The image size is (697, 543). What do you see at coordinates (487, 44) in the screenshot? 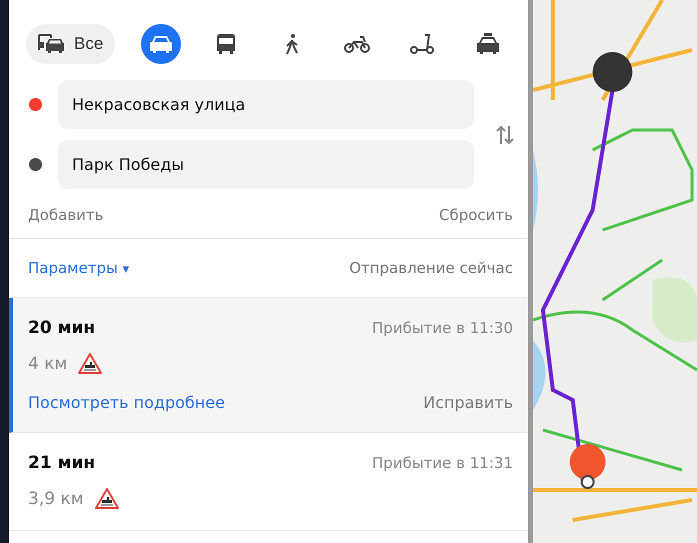
I see `taxi-icon` at bounding box center [487, 44].